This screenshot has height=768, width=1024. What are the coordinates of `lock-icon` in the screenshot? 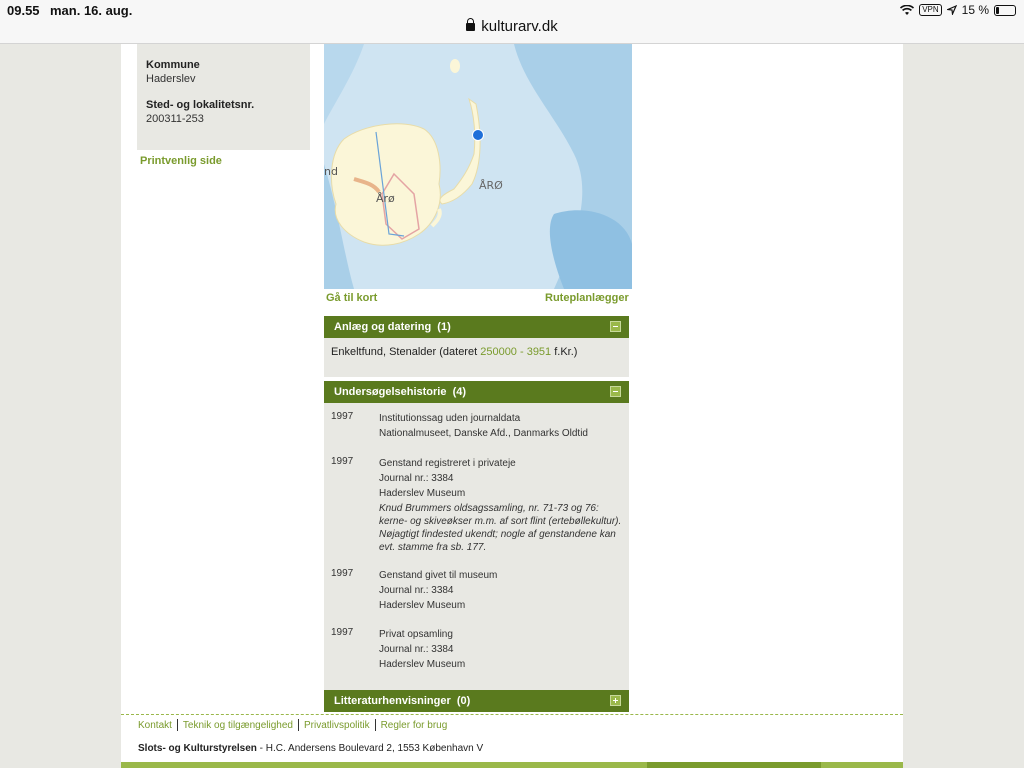 It's located at (471, 24).